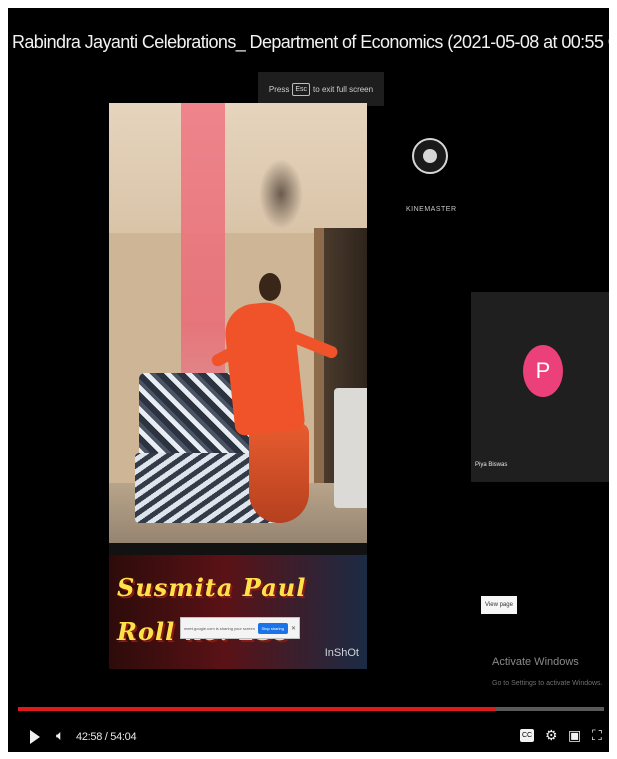 This screenshot has height=759, width=617. I want to click on inshot-watermark: InShOt, so click(341, 653).